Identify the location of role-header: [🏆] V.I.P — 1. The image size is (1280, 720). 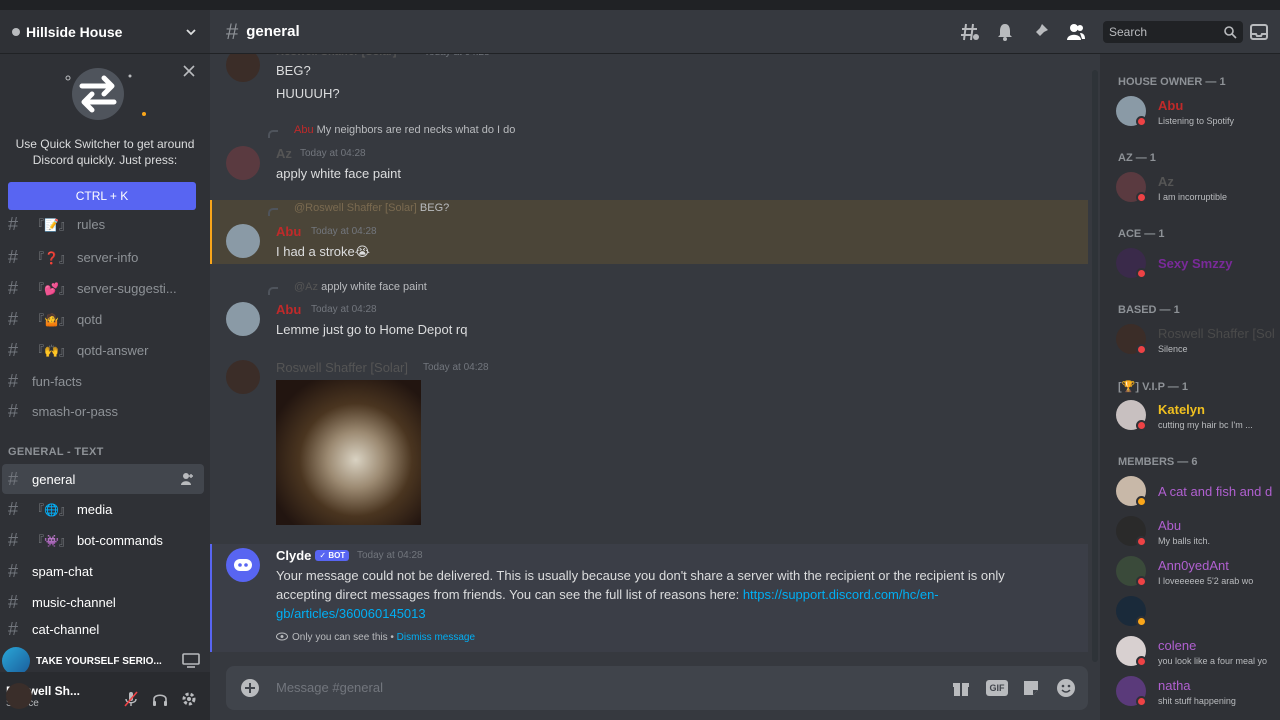
(1153, 387).